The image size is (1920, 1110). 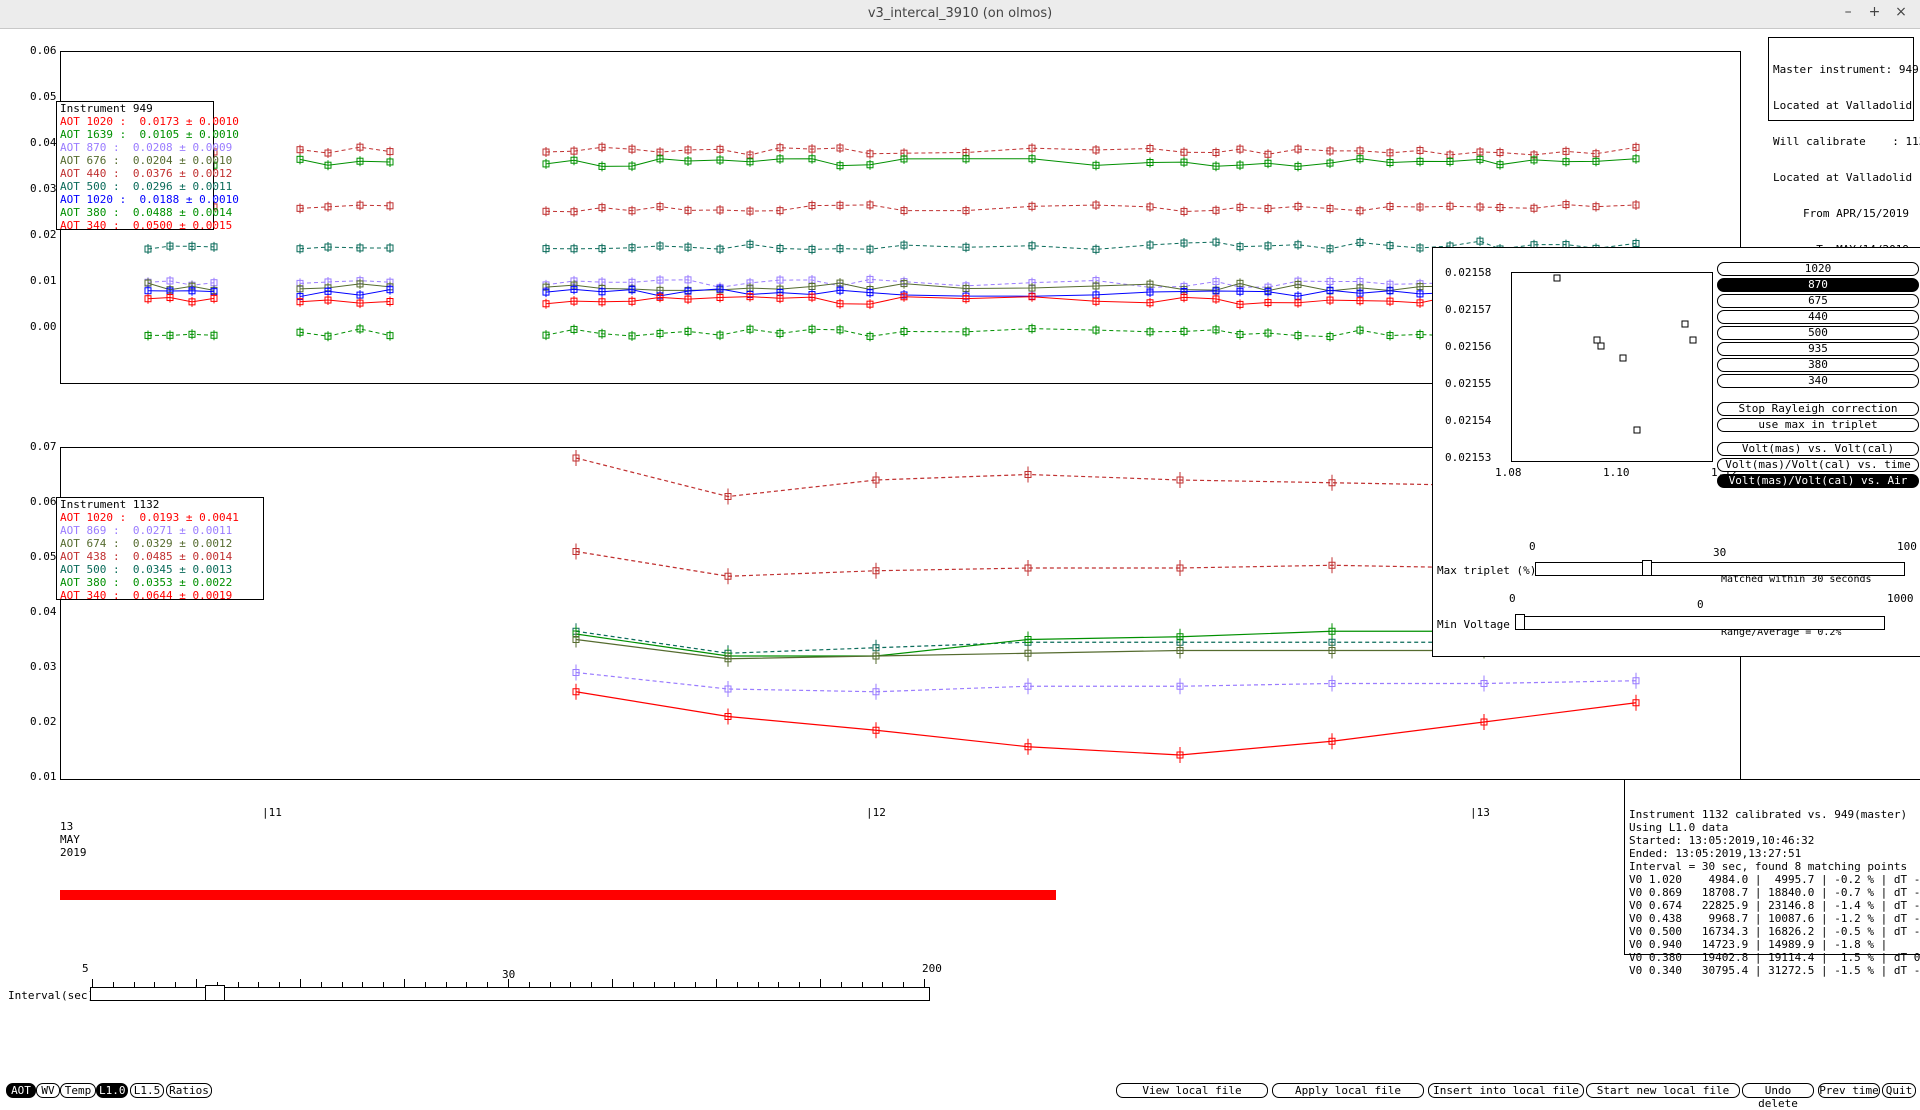 I want to click on popup-y-tick: 0.02154, so click(x=1468, y=420).